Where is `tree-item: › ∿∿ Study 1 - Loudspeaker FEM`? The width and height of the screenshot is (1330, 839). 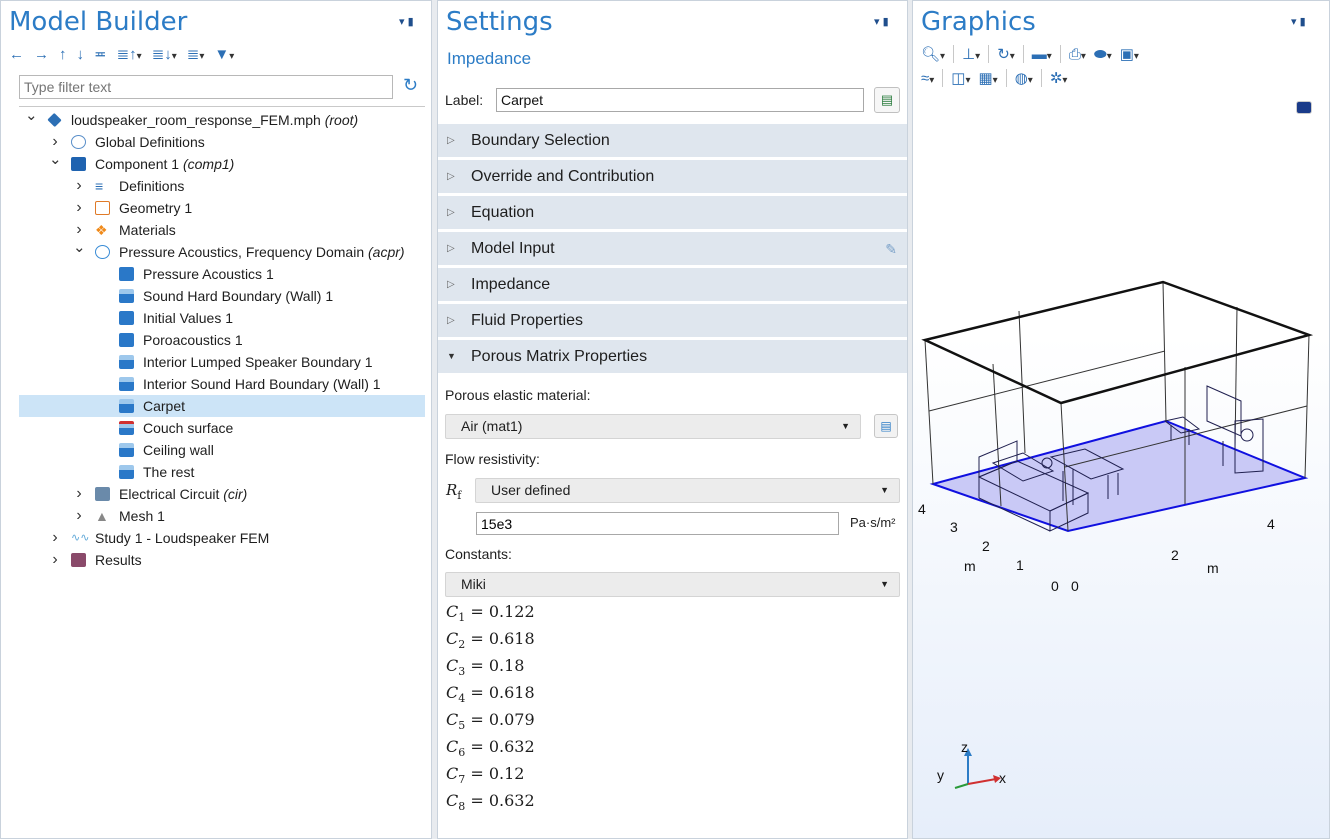
tree-item: › ∿∿ Study 1 - Loudspeaker FEM is located at coordinates (222, 538).